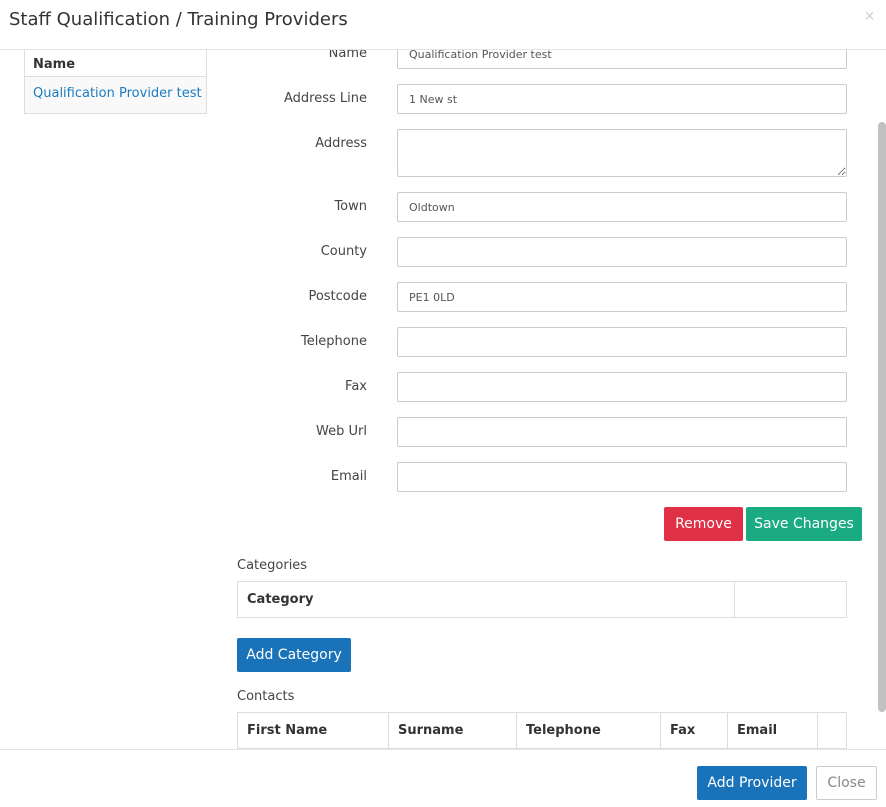 The height and width of the screenshot is (807, 886). I want to click on form-row-county: County, so click(542, 252).